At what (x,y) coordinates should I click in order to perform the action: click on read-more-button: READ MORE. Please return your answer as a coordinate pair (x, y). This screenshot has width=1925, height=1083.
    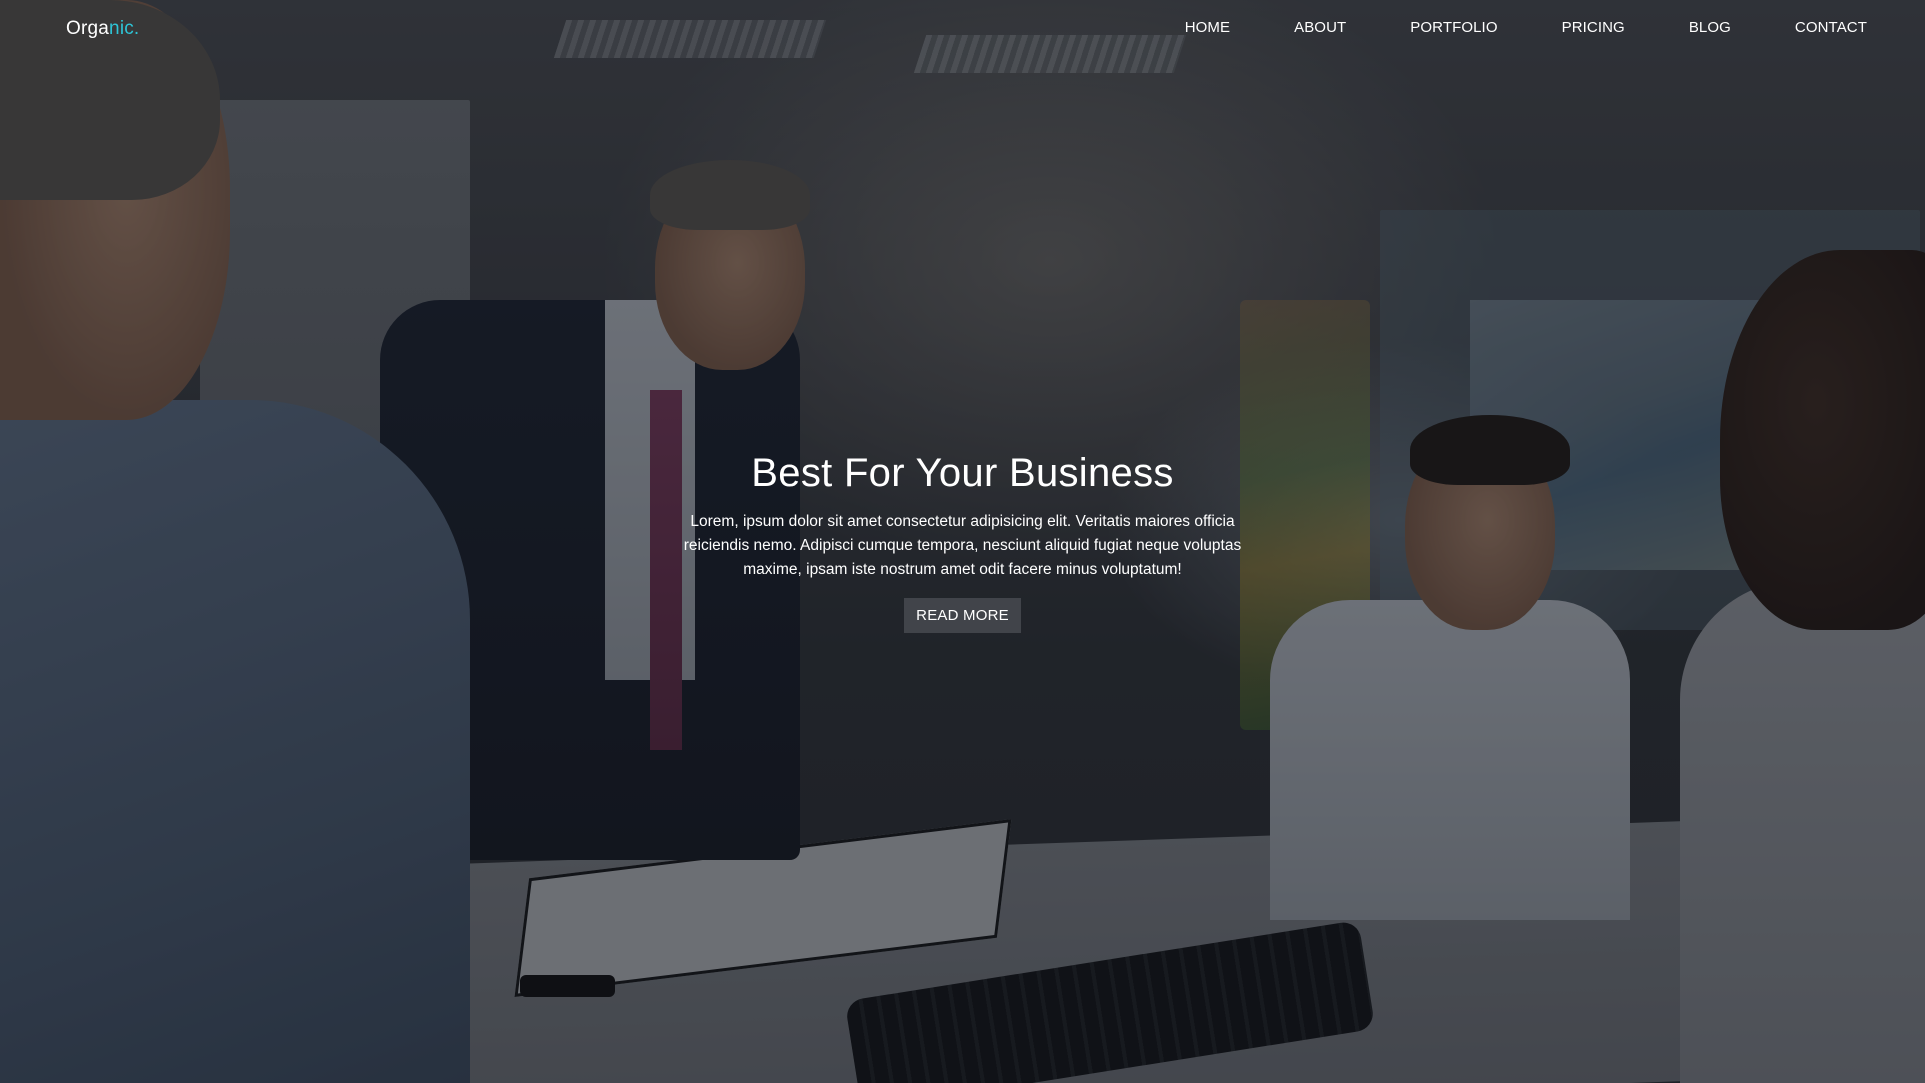
    Looking at the image, I should click on (962, 615).